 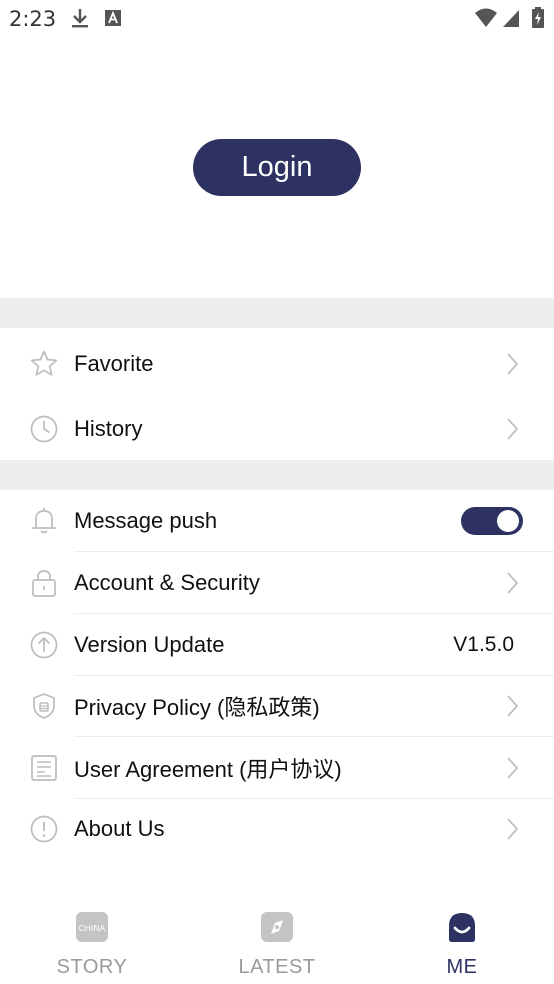 I want to click on menu-item-user-agreement: User Agreement (用户协议), so click(x=277, y=768).